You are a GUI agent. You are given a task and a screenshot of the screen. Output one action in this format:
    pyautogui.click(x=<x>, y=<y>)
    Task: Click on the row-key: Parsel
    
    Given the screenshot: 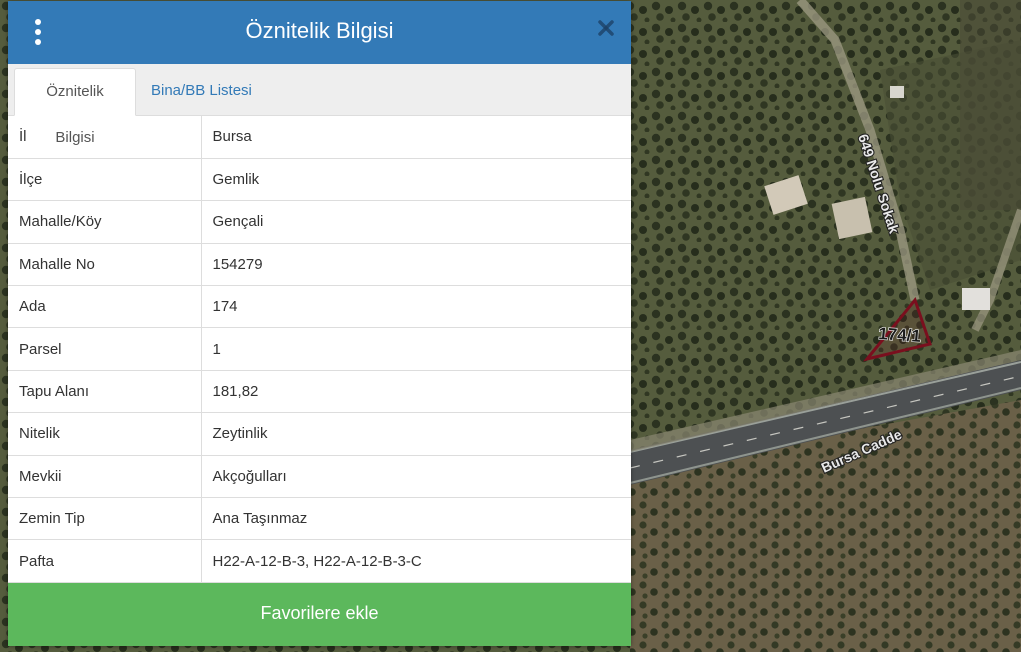 What is the action you would take?
    pyautogui.click(x=105, y=349)
    